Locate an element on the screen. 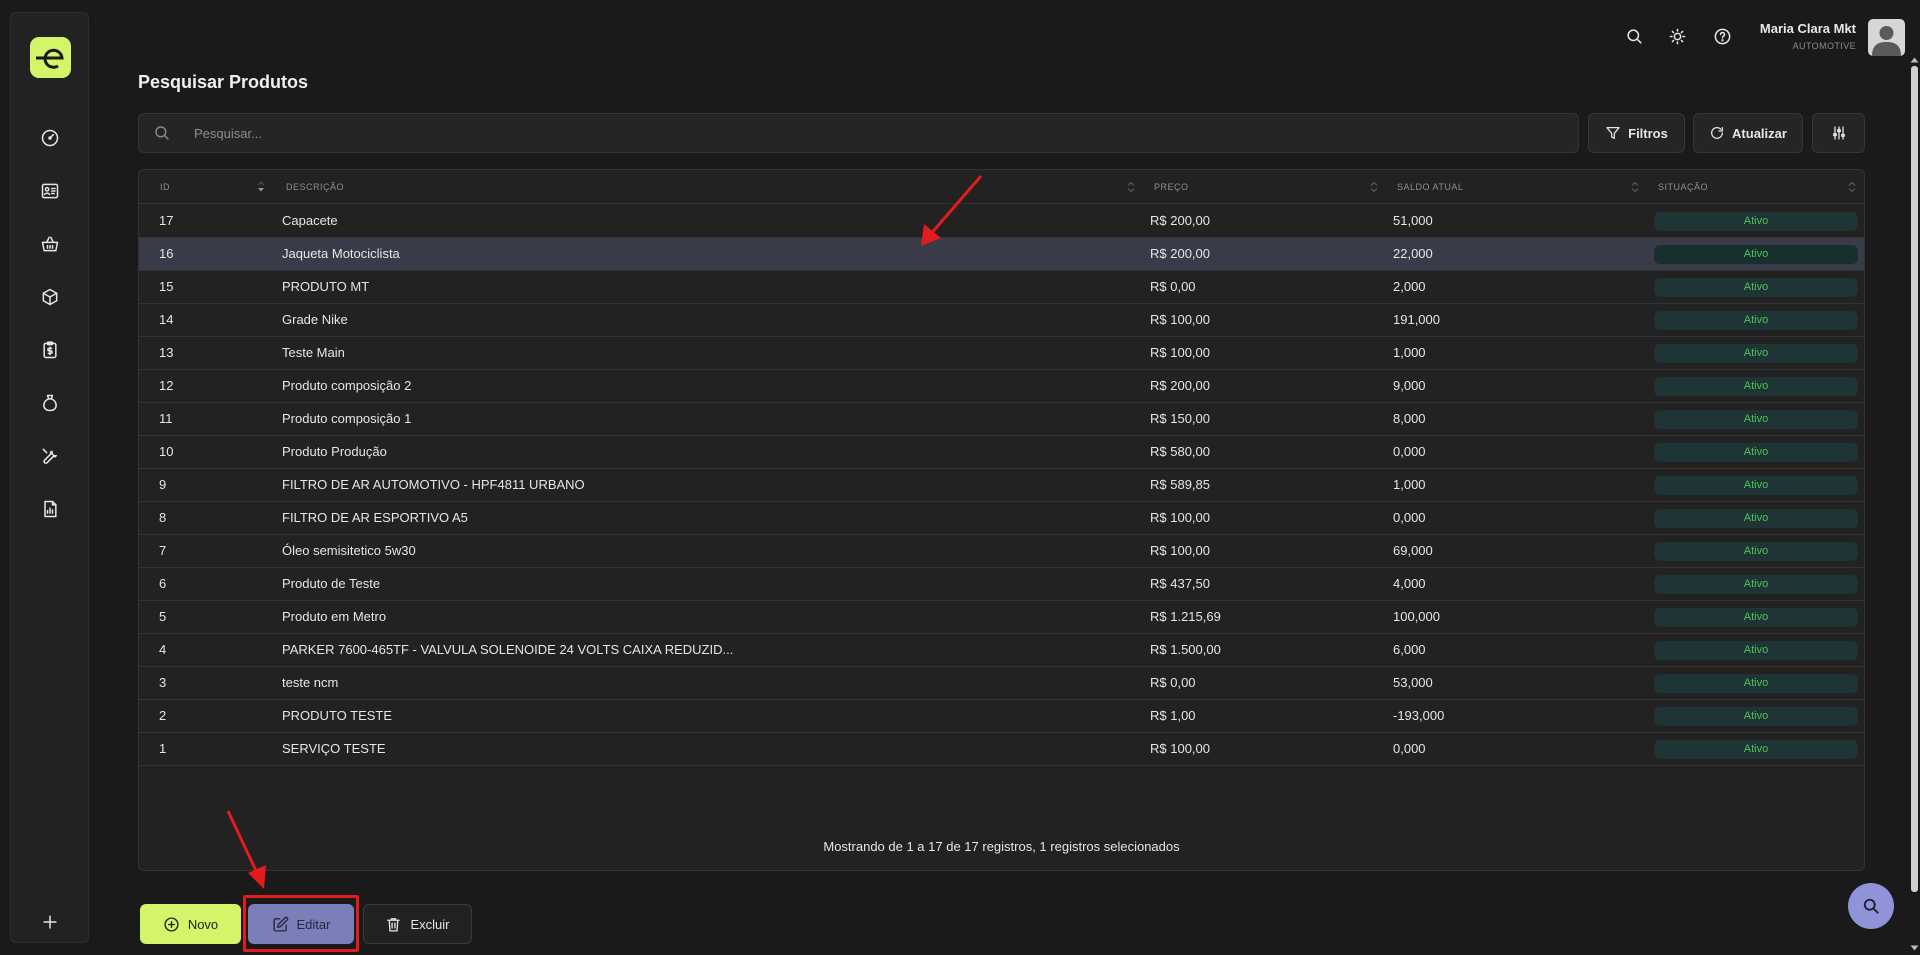 The width and height of the screenshot is (1920, 955). cell-price: R$ 1.500,00 is located at coordinates (1185, 649).